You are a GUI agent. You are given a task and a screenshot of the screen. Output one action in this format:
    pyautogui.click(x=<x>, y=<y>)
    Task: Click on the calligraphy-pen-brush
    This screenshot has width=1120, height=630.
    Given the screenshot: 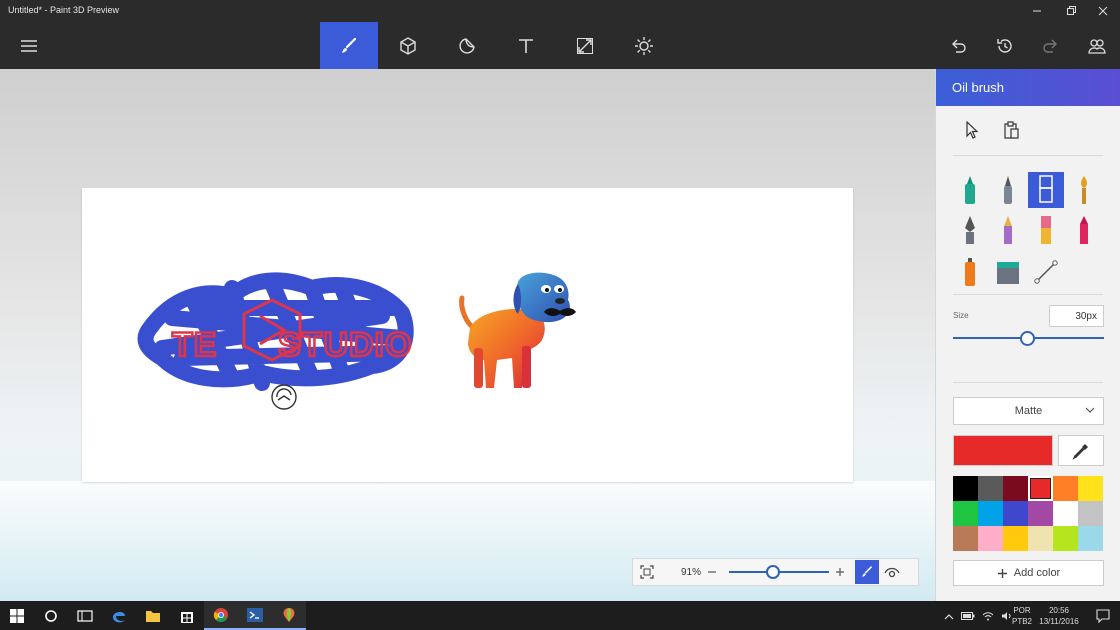 What is the action you would take?
    pyautogui.click(x=1008, y=190)
    